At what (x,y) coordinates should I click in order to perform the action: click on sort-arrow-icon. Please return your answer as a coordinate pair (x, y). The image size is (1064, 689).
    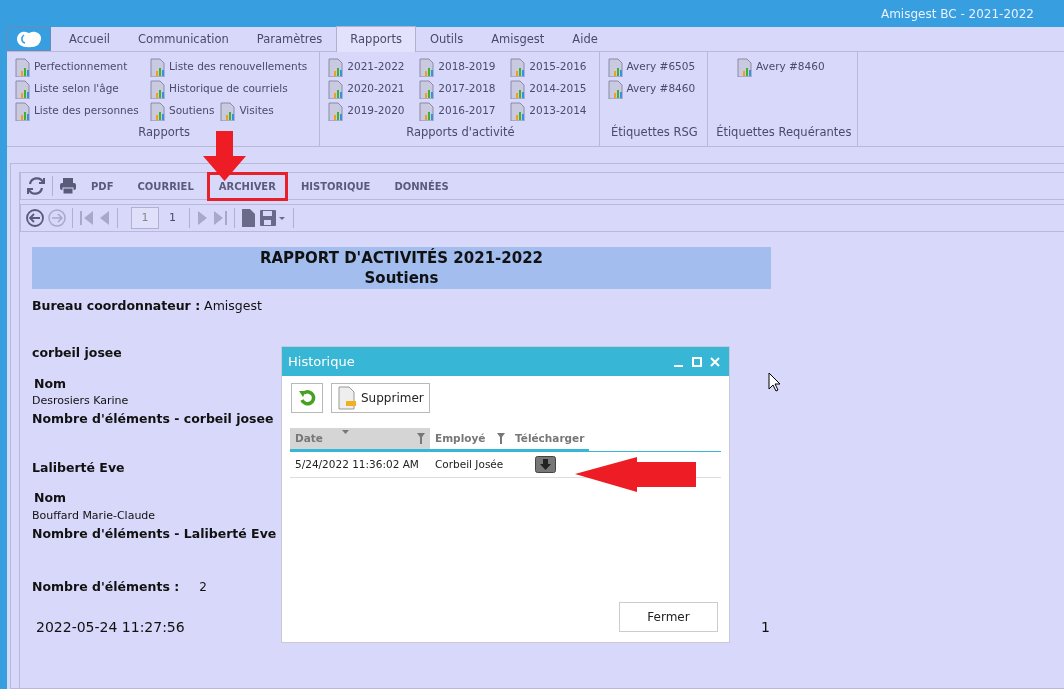
    Looking at the image, I should click on (345, 432).